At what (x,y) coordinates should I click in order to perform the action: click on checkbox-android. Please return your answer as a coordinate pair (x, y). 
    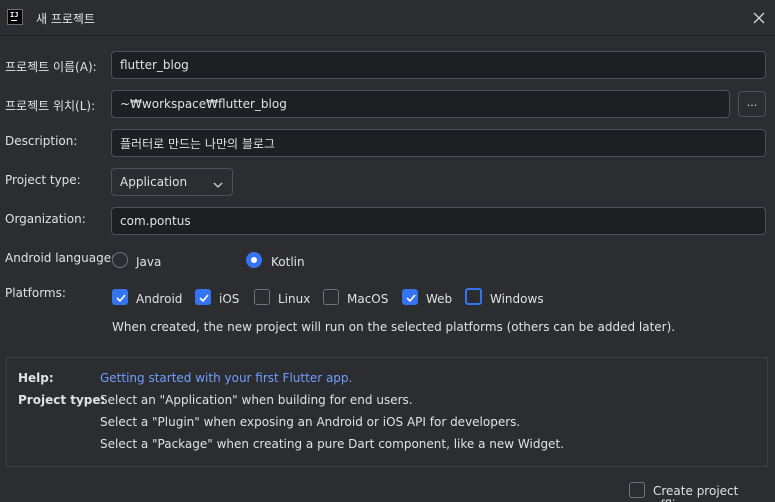
    Looking at the image, I should click on (120, 297).